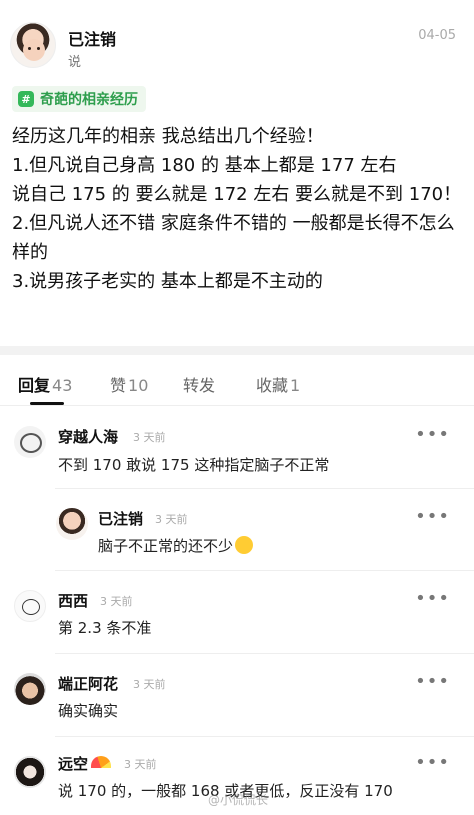 This screenshot has width=474, height=815. I want to click on topic-label: 奇葩的相亲经历, so click(89, 100).